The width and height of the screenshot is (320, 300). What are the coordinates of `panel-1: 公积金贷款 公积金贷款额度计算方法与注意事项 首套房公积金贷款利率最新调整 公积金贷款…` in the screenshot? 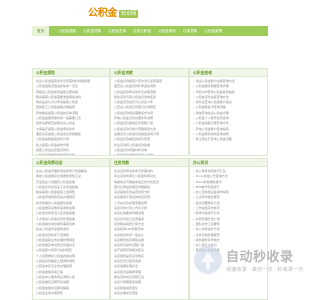 It's located at (149, 112).